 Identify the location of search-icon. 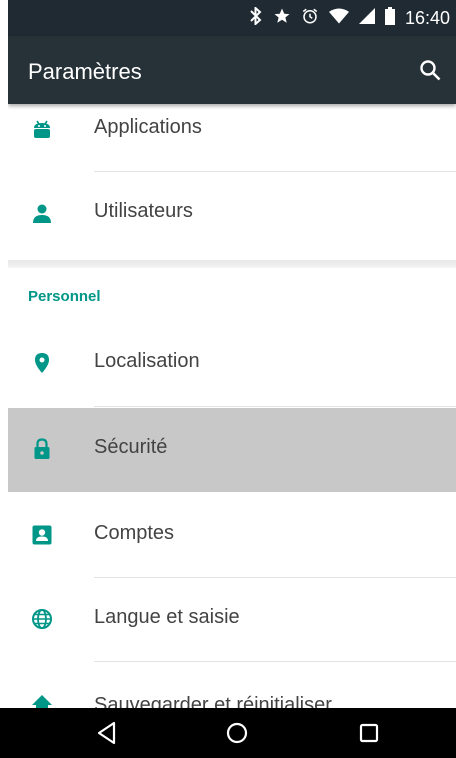
(430, 70).